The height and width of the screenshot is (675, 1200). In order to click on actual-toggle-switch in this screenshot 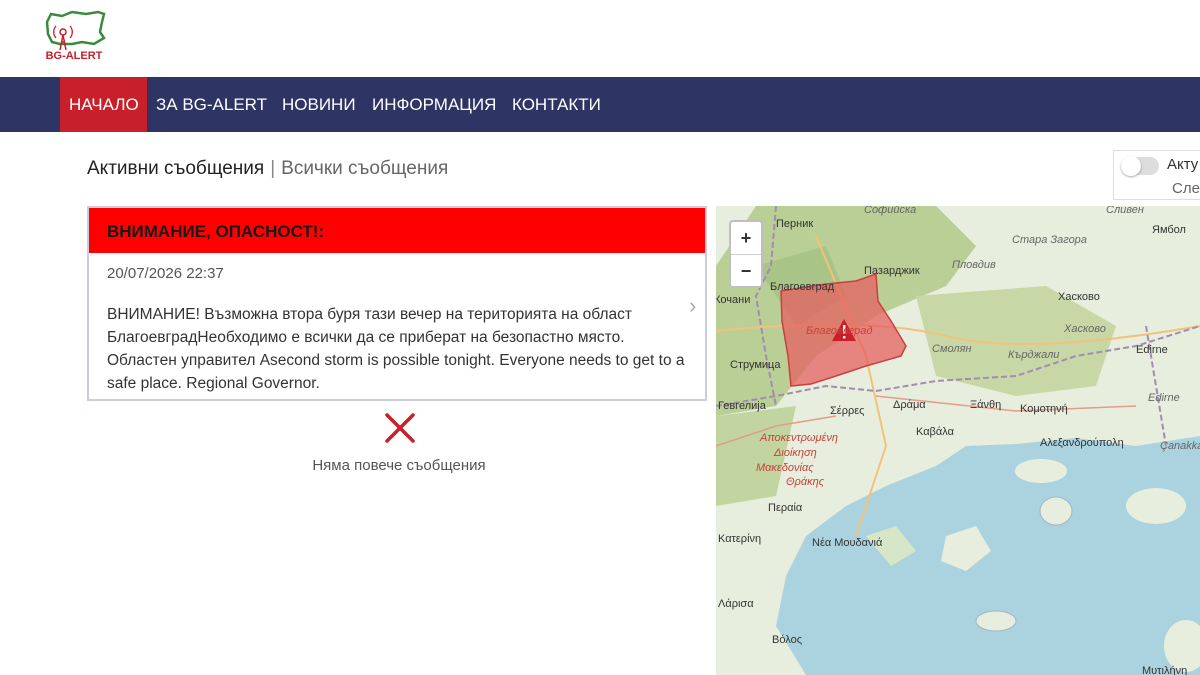, I will do `click(1140, 166)`.